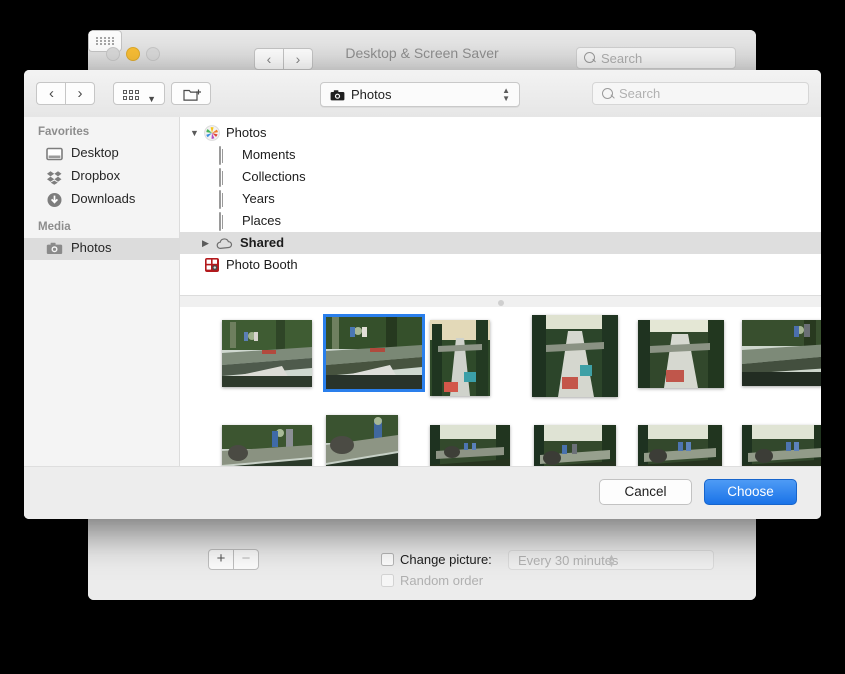 This screenshot has height=674, width=845. I want to click on view-mode-button: ▼, so click(139, 93).